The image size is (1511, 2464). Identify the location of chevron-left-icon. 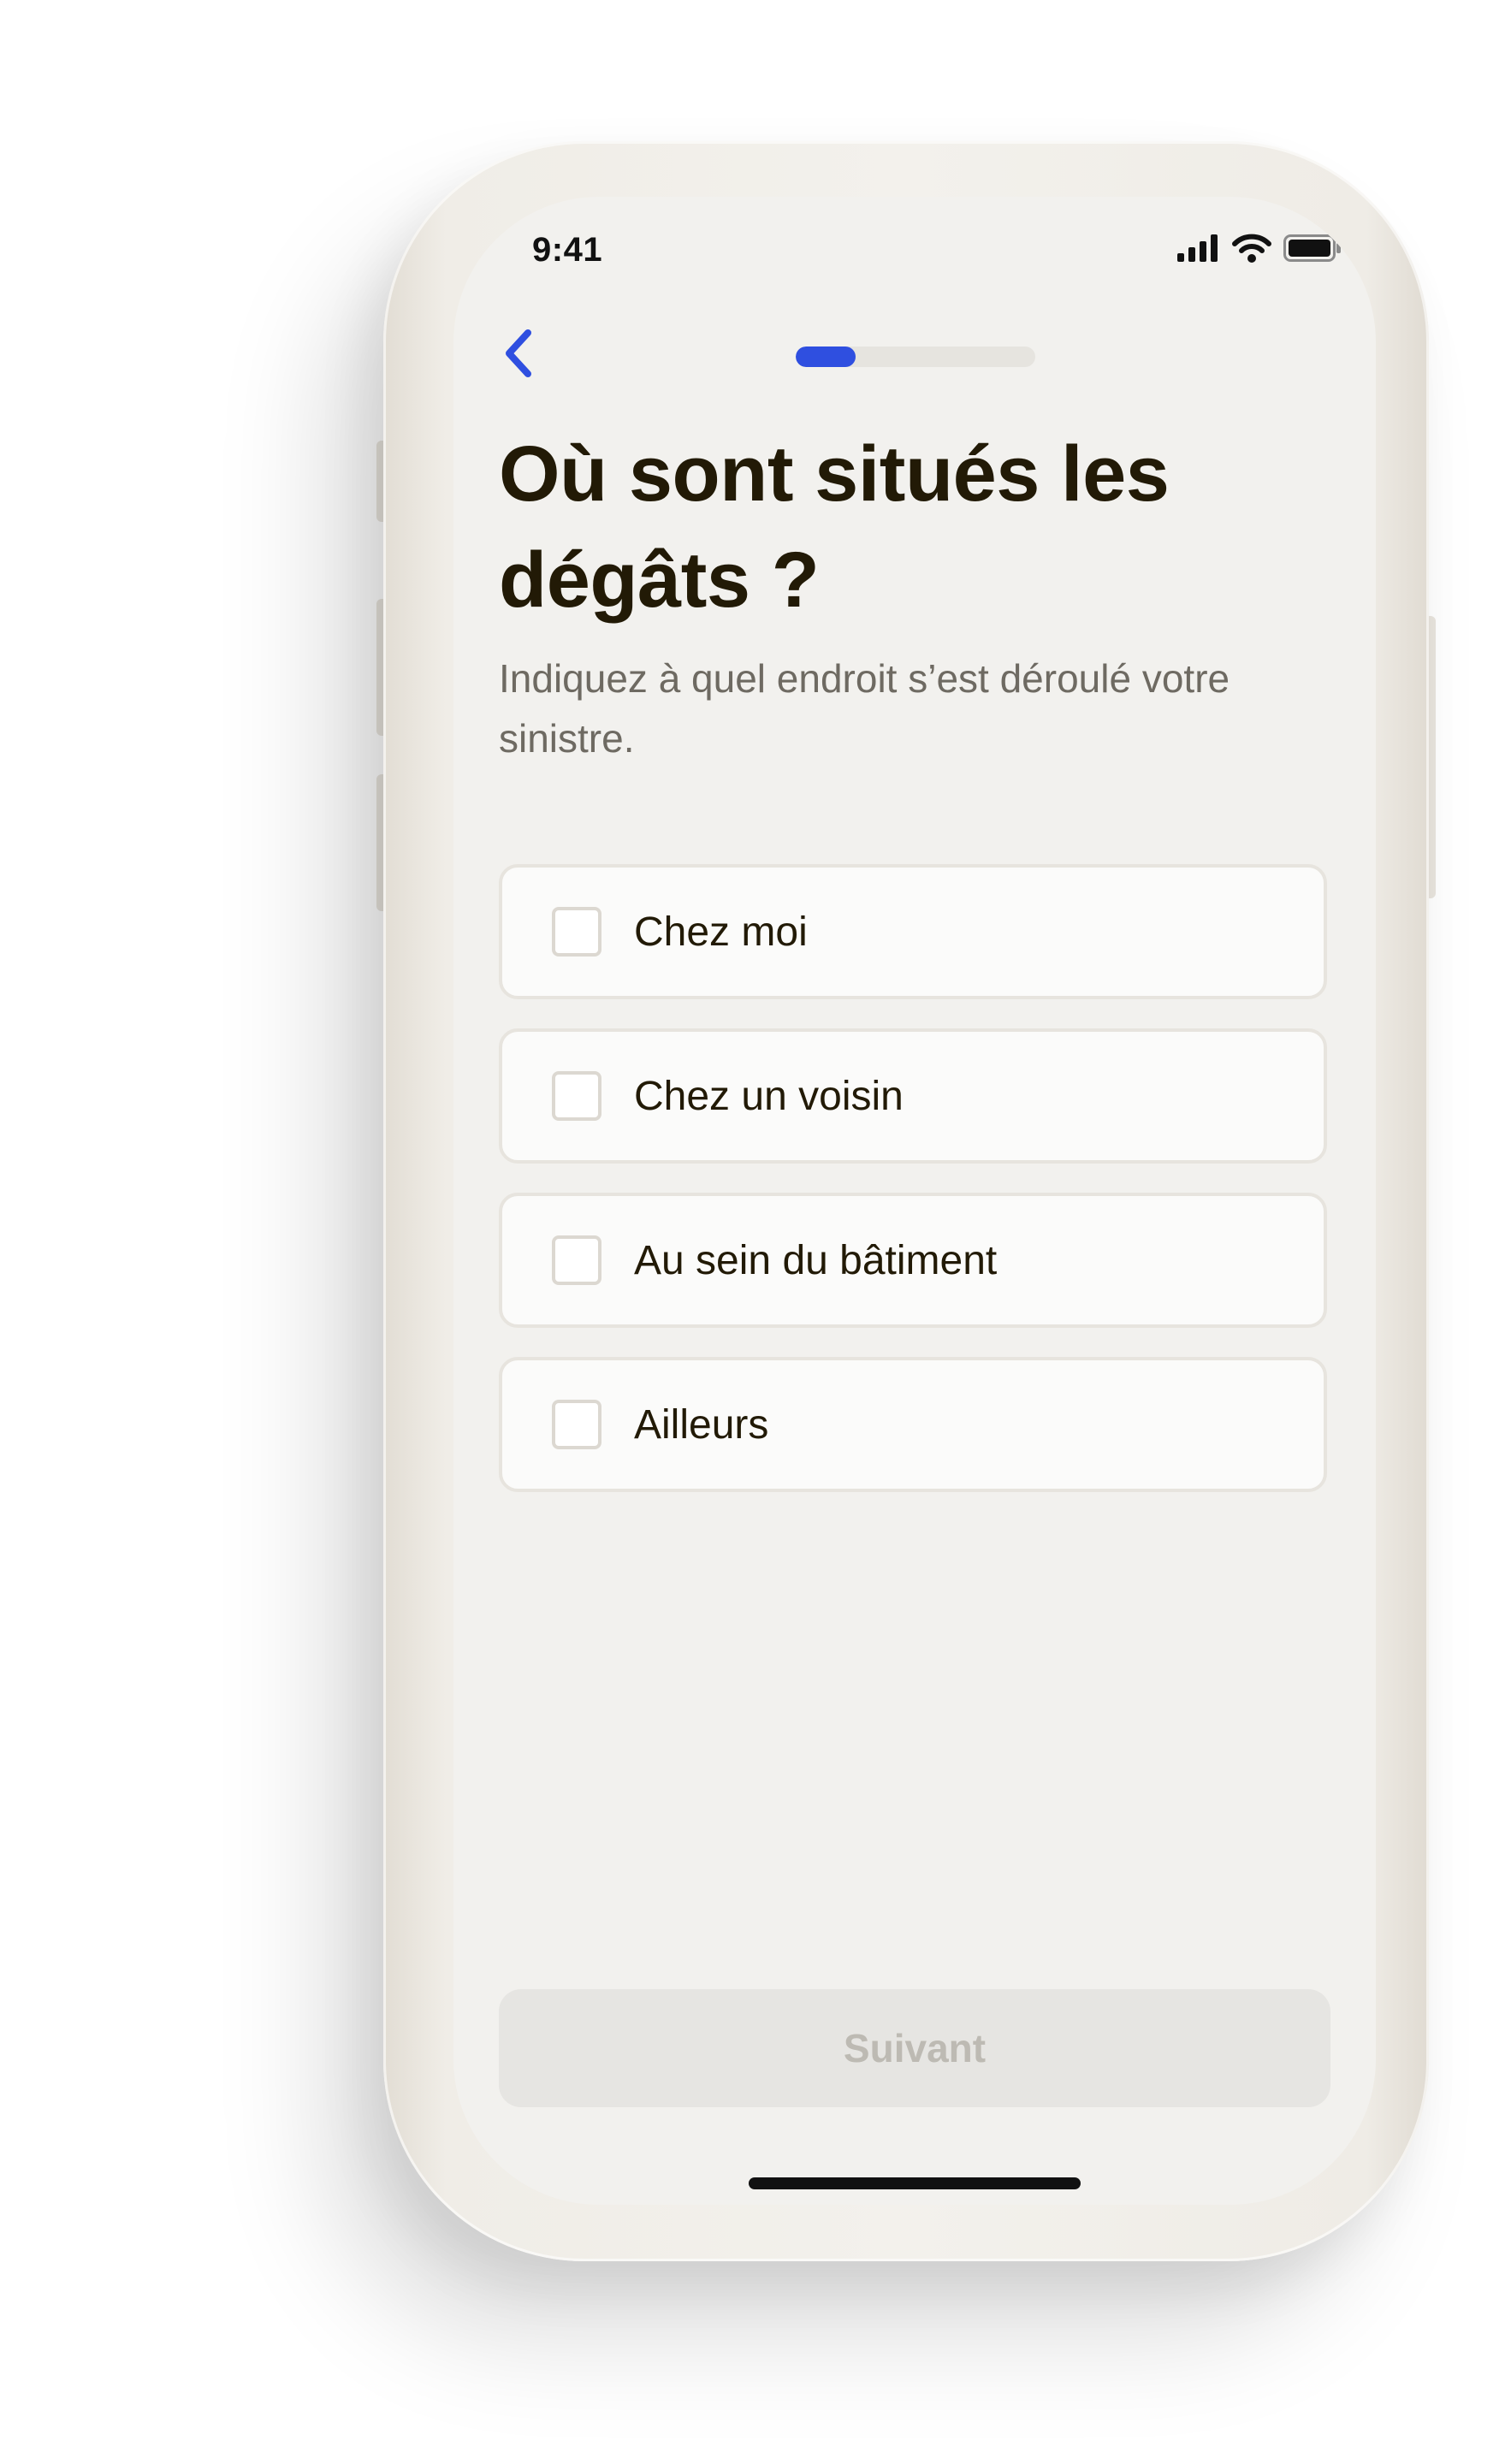
(518, 355).